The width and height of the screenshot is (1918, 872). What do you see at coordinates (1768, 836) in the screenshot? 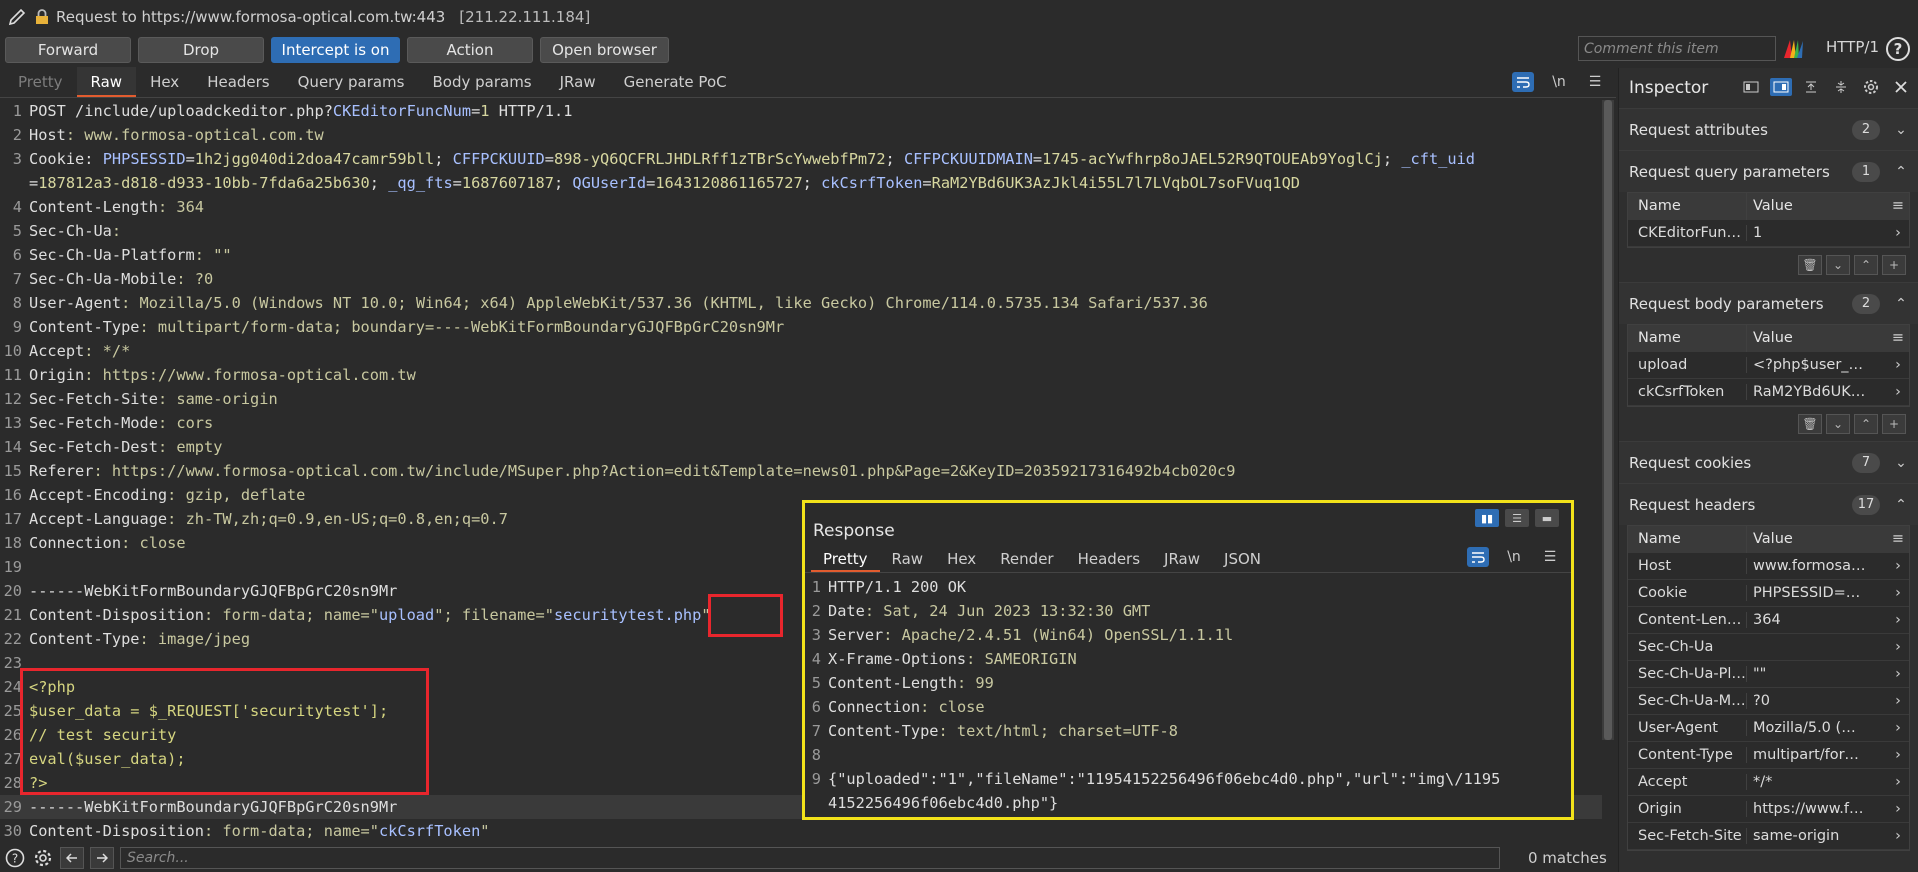
I see `table-row: Sec-Fetch-Site same-origin ›` at bounding box center [1768, 836].